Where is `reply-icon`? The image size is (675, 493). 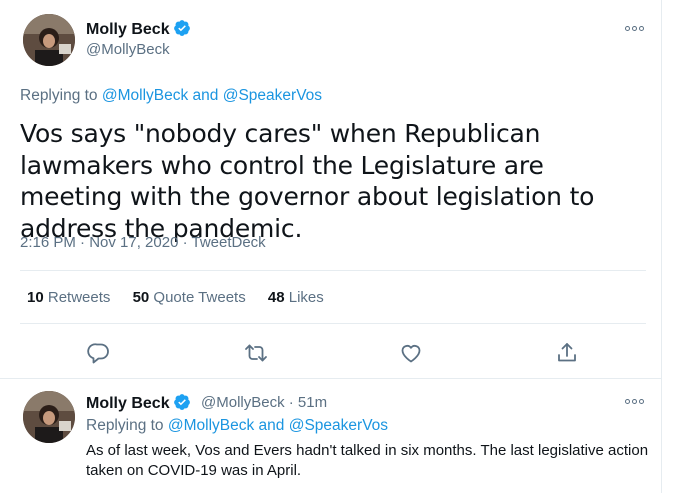
reply-icon is located at coordinates (99, 353).